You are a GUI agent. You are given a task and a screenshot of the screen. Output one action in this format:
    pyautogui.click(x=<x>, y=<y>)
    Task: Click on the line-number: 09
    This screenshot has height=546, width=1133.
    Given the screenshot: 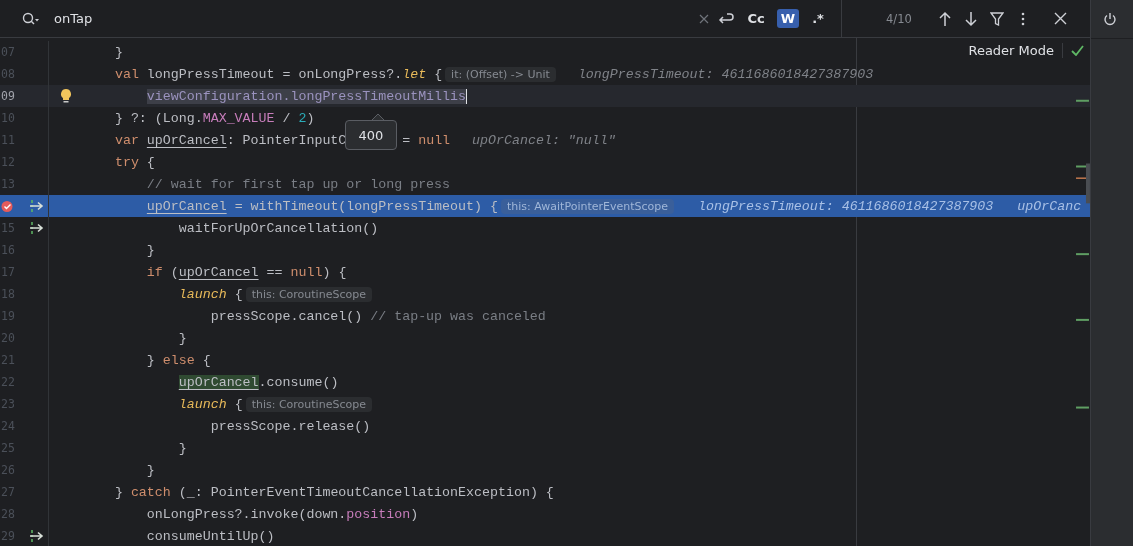 What is the action you would take?
    pyautogui.click(x=8, y=96)
    